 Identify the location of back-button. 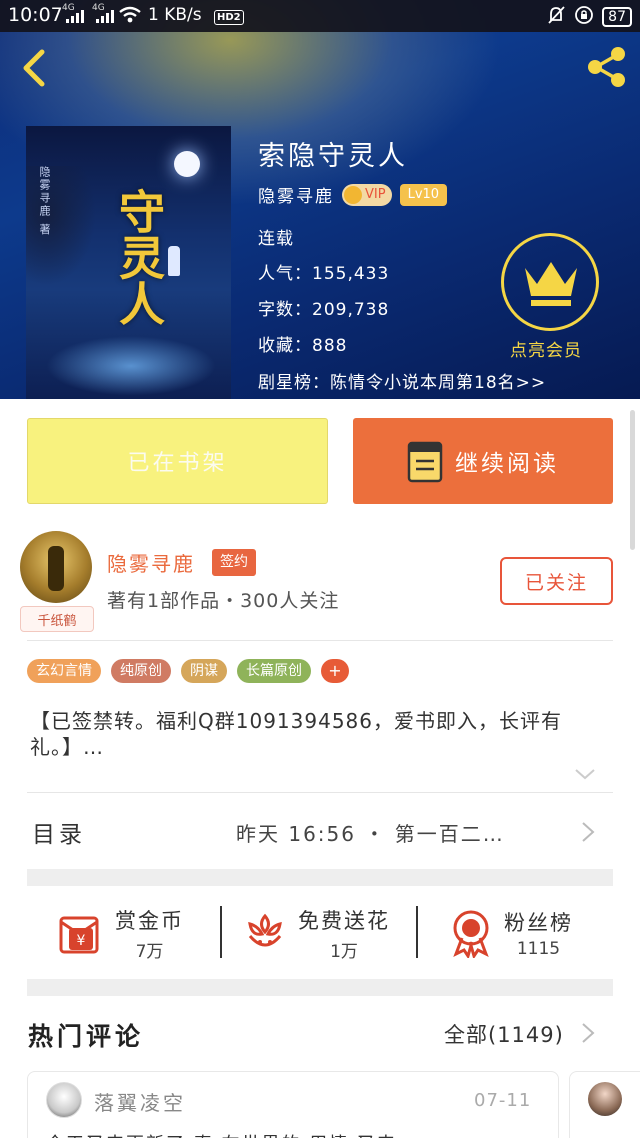
(35, 68).